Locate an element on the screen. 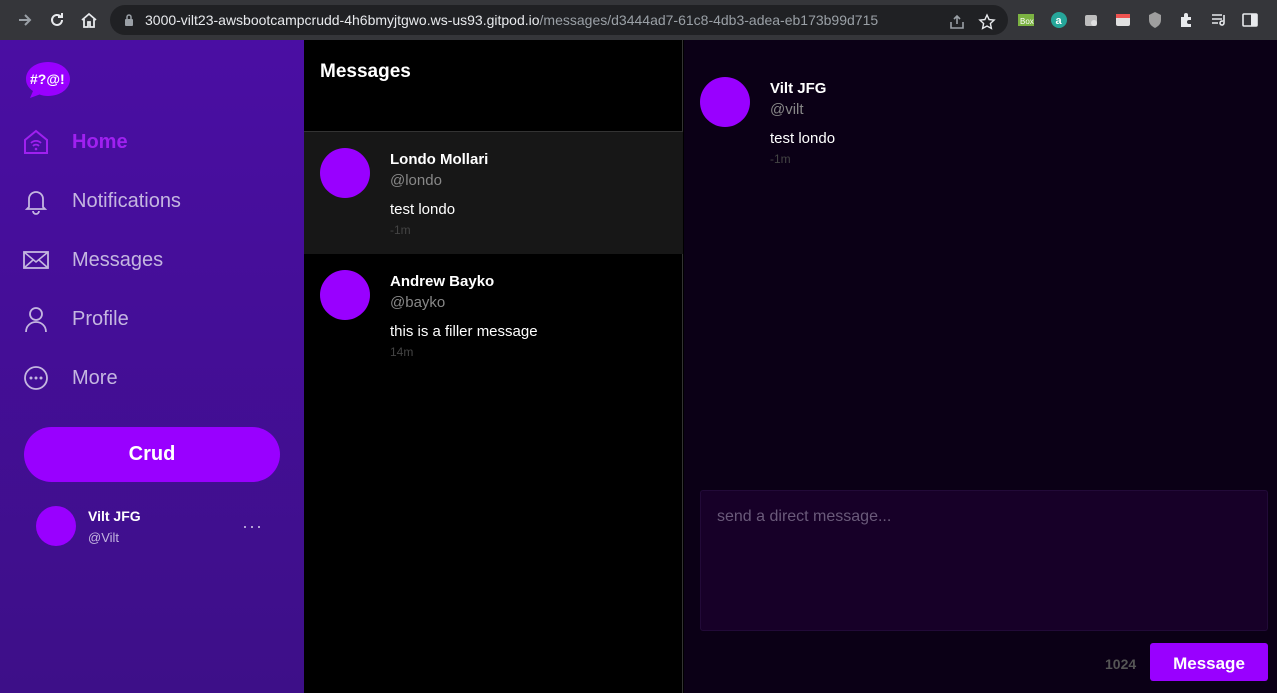  box-extension-icon: Box is located at coordinates (1026, 20).